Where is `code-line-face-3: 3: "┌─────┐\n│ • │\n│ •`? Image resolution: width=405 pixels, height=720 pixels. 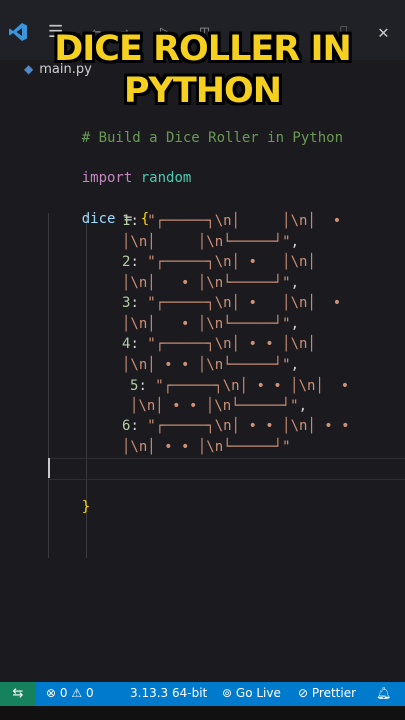
code-line-face-3: 3: "┌─────┐\n│ • │\n│ • is located at coordinates (232, 303).